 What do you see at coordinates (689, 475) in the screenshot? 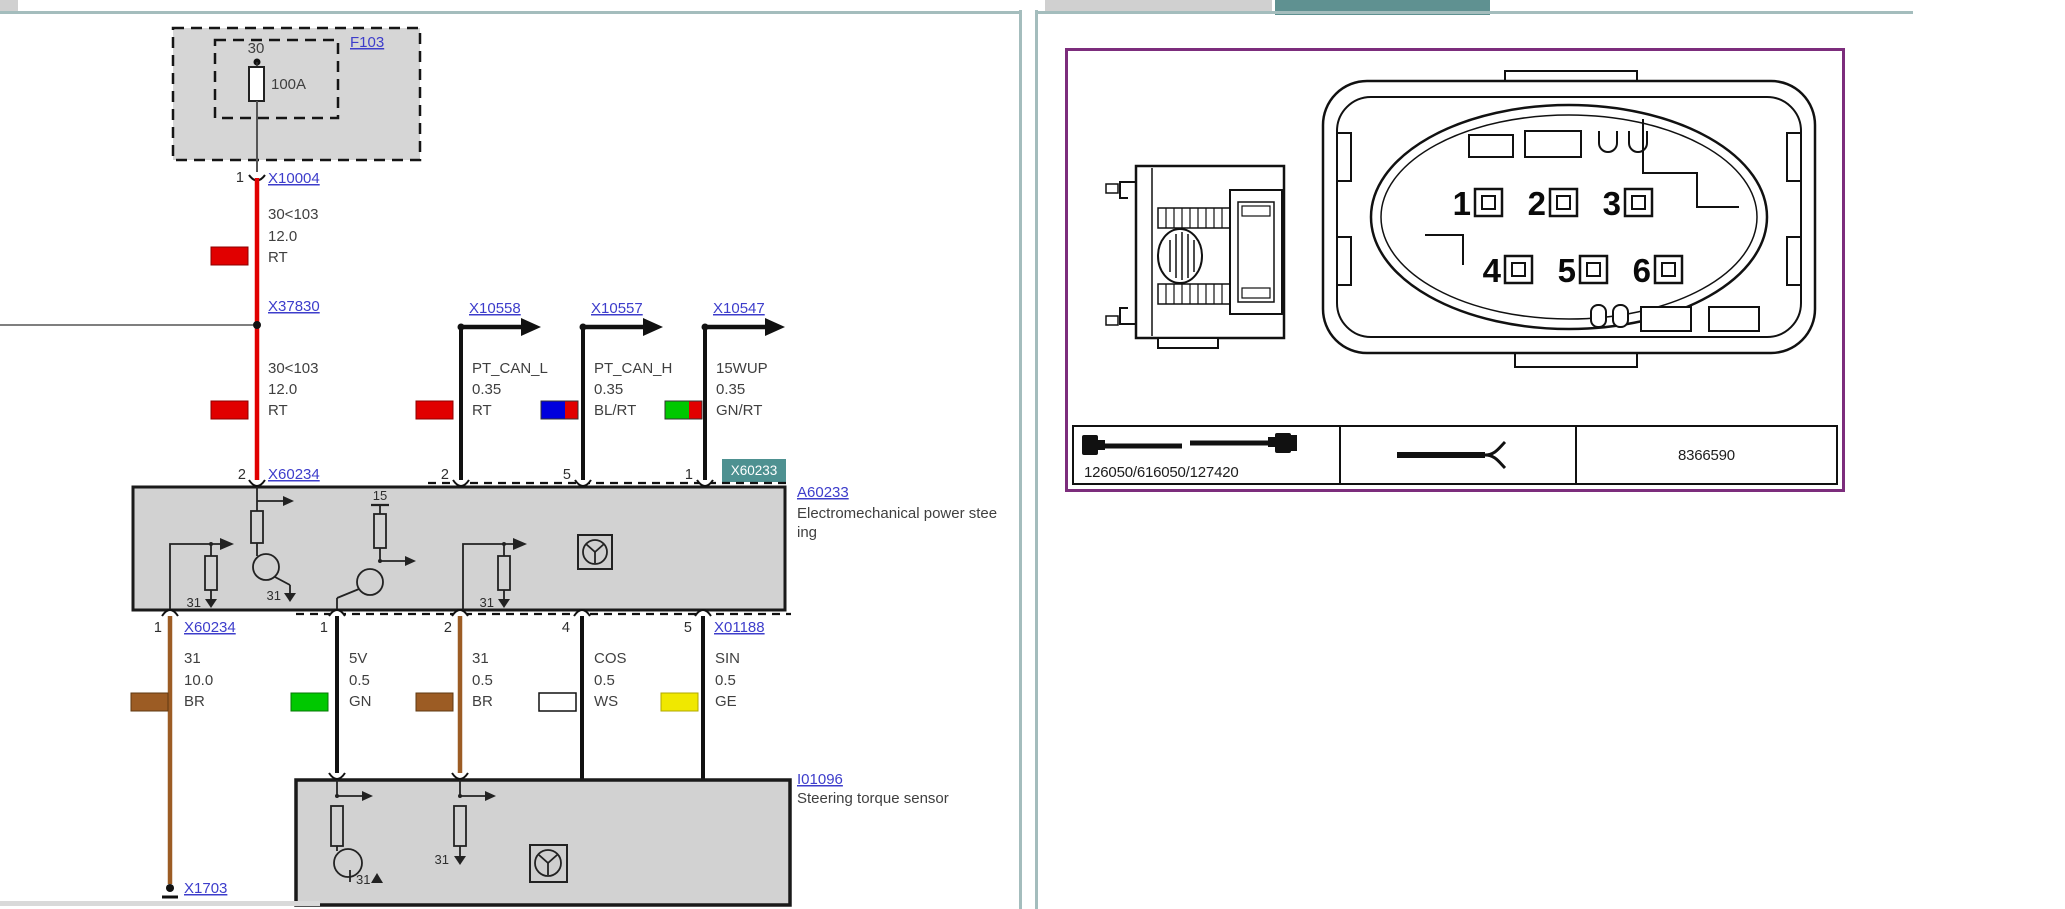
I see `branch3-pin: 1` at bounding box center [689, 475].